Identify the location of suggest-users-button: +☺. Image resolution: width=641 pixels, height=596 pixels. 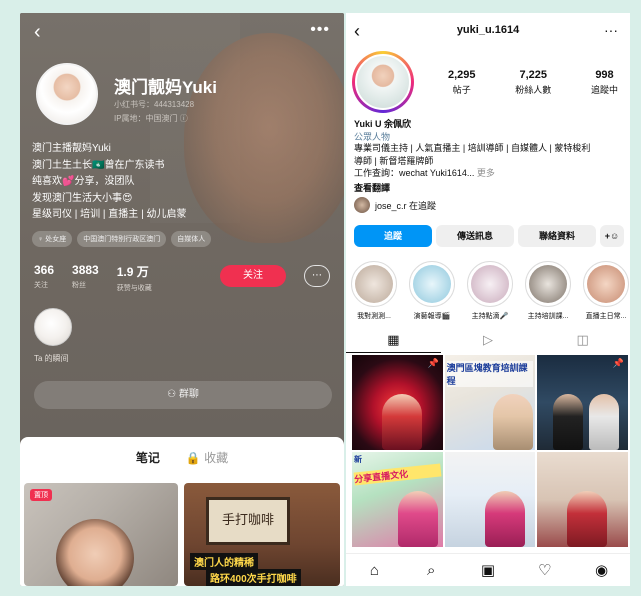
(612, 236).